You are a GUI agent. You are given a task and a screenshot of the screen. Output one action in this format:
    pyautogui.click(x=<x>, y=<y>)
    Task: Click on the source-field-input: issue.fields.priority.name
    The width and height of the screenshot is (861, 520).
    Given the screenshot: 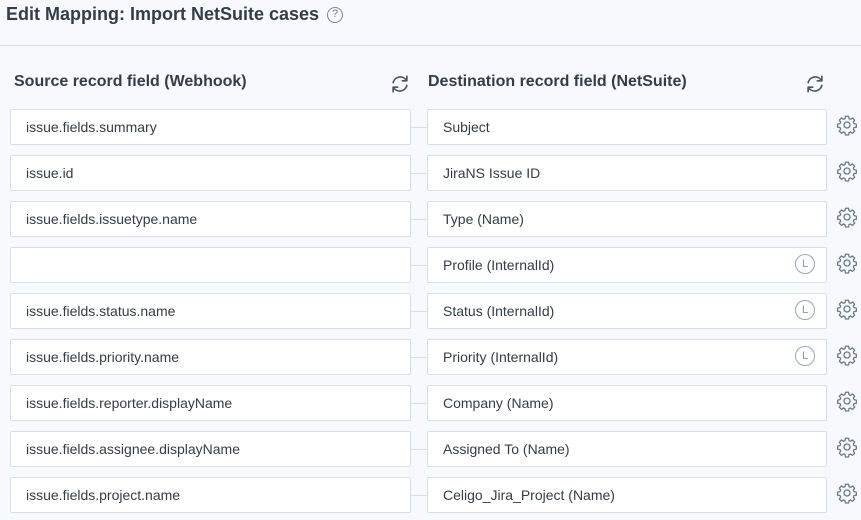 What is the action you would take?
    pyautogui.click(x=210, y=357)
    